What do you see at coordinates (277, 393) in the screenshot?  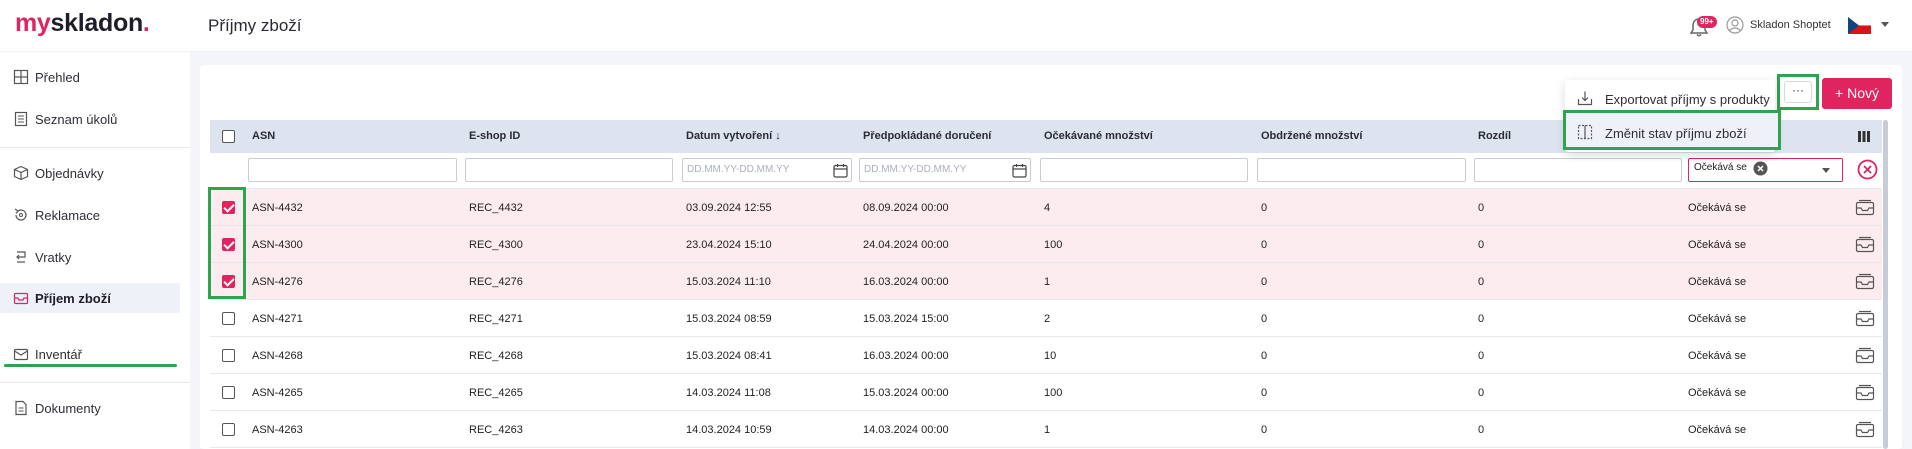 I see `cell-asn: ASN-4265` at bounding box center [277, 393].